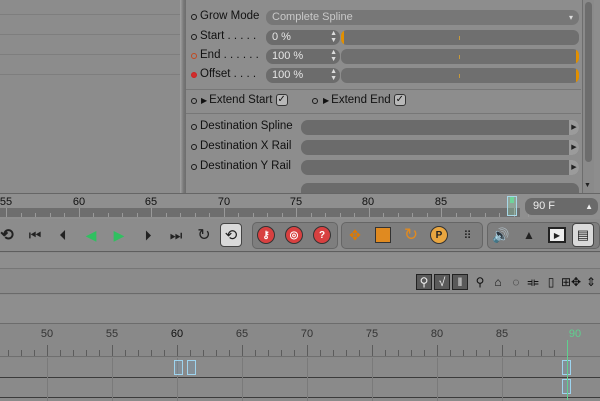  Describe the element at coordinates (281, 100) in the screenshot. I see `extend-start-checkbox: ✓` at that location.